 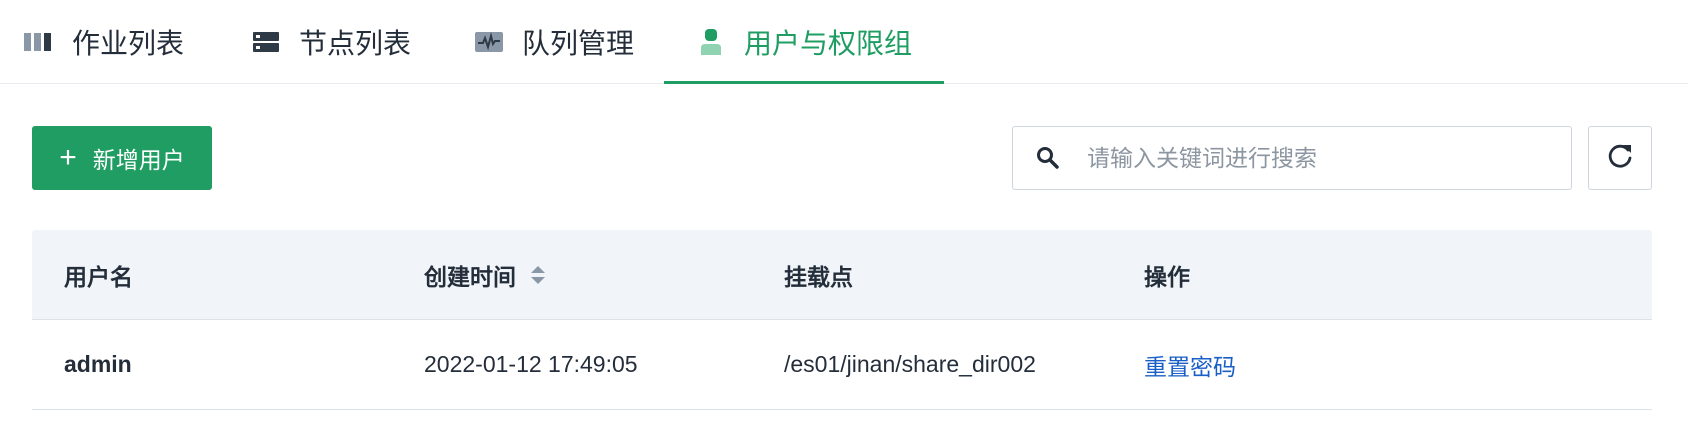 What do you see at coordinates (1317, 158) in the screenshot?
I see `search-input` at bounding box center [1317, 158].